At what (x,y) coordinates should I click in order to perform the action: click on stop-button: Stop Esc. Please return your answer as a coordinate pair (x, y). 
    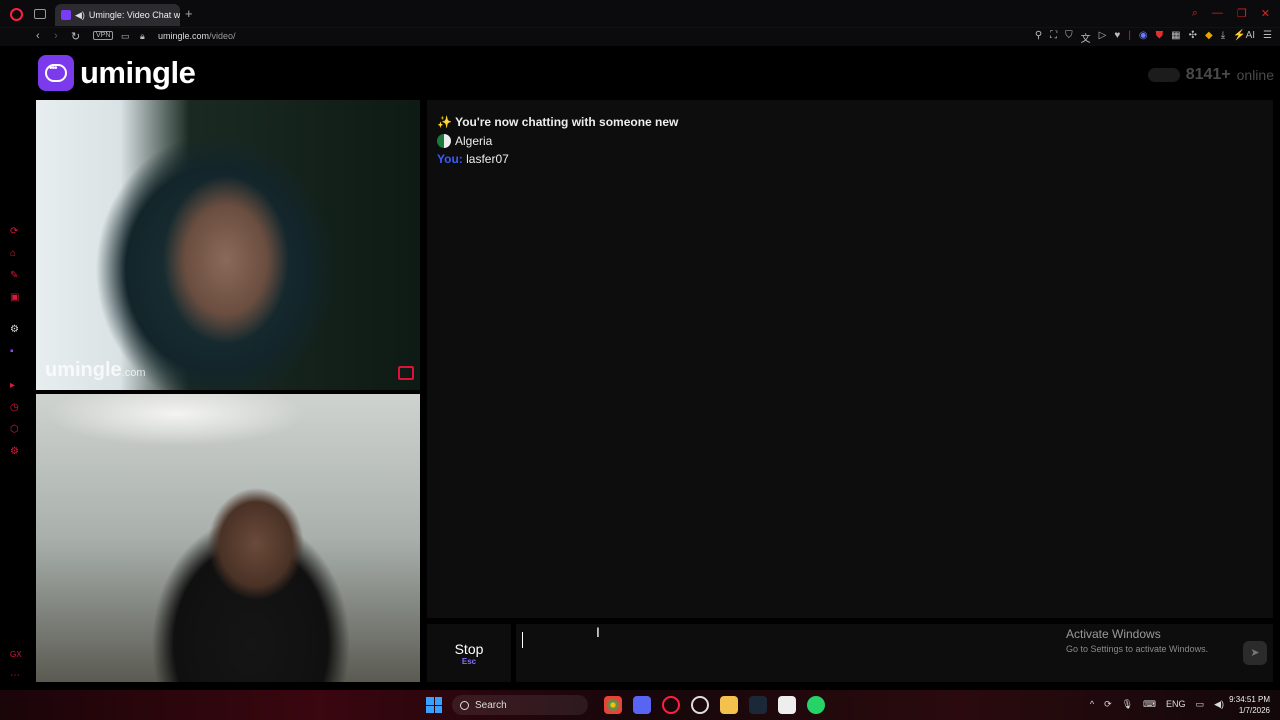
    Looking at the image, I should click on (469, 653).